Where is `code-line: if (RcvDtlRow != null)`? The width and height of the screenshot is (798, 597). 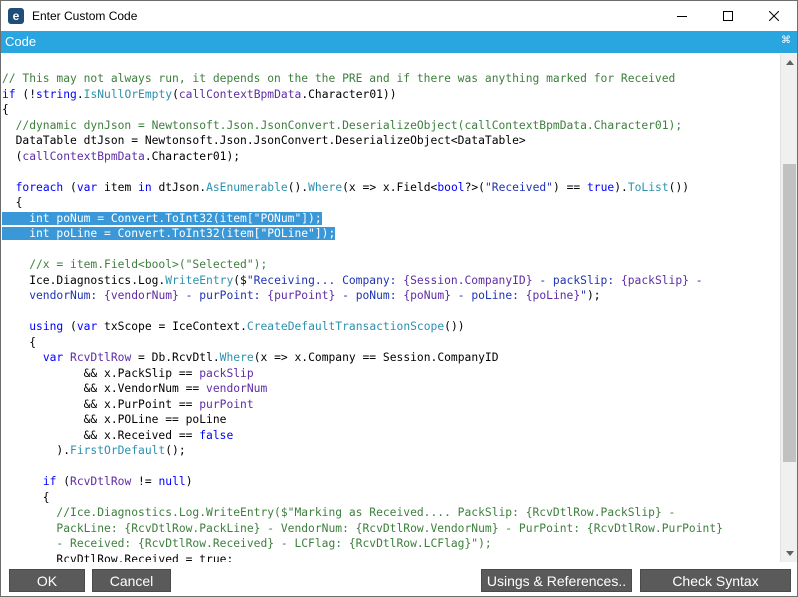
code-line: if (RcvDtlRow != null) is located at coordinates (391, 482).